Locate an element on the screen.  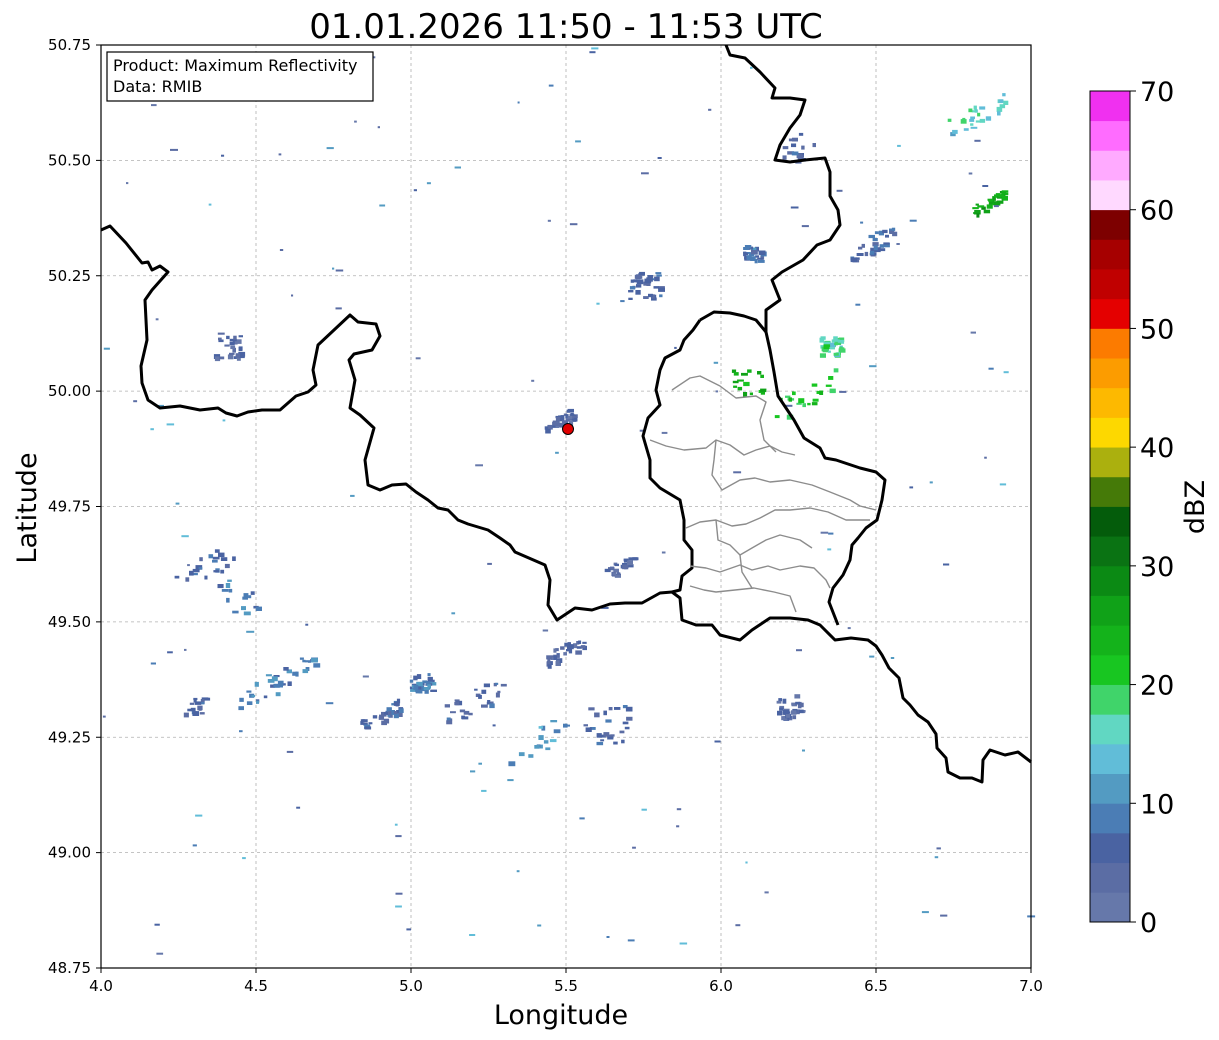
x-tick-label: 6.0 is located at coordinates (721, 986).